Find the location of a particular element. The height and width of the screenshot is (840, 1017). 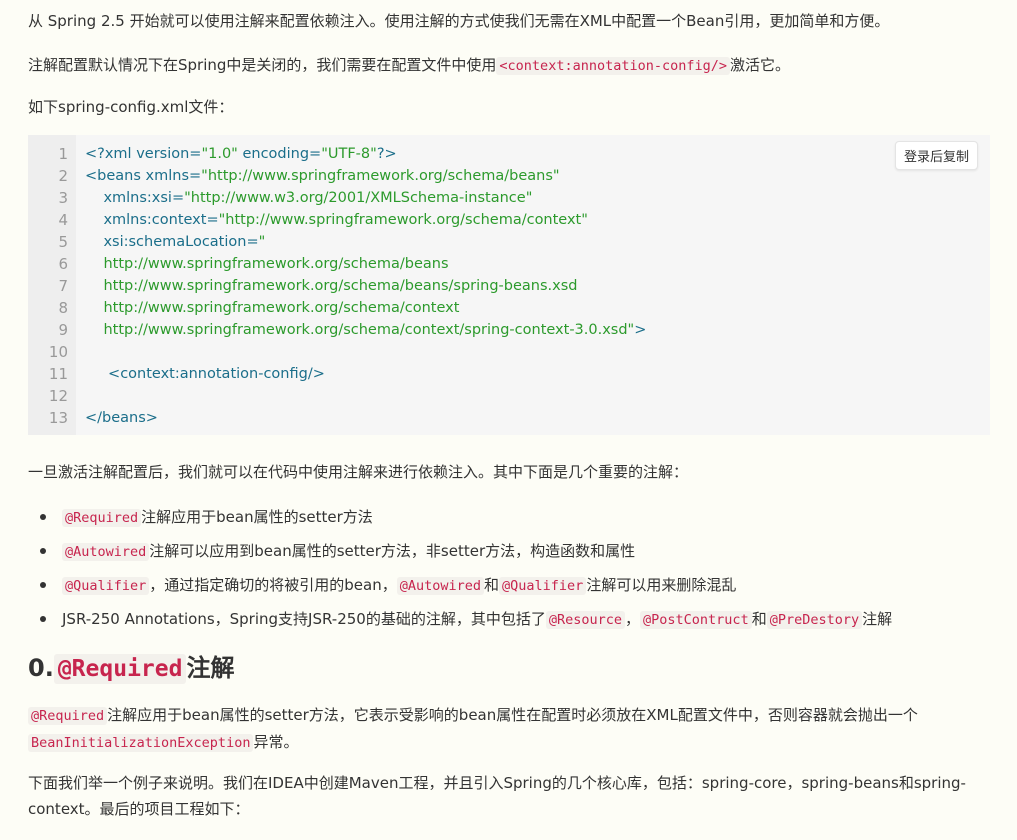

list-item-text: 注解可以用来删除混乱 is located at coordinates (661, 585).